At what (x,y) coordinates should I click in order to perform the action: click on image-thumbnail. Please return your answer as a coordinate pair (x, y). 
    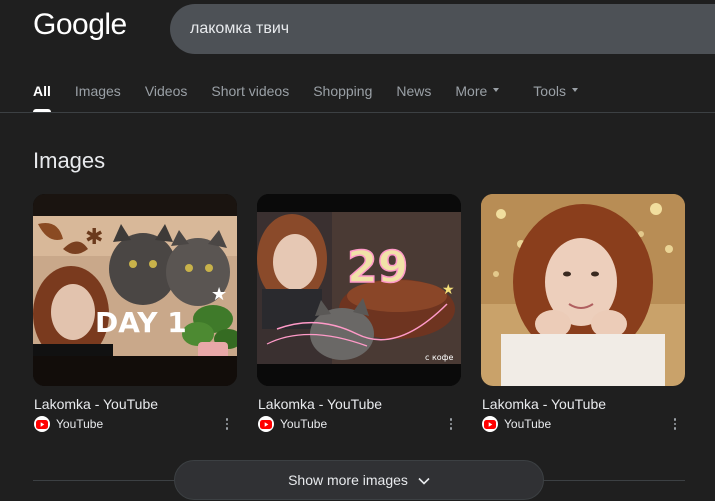
    Looking at the image, I should click on (583, 290).